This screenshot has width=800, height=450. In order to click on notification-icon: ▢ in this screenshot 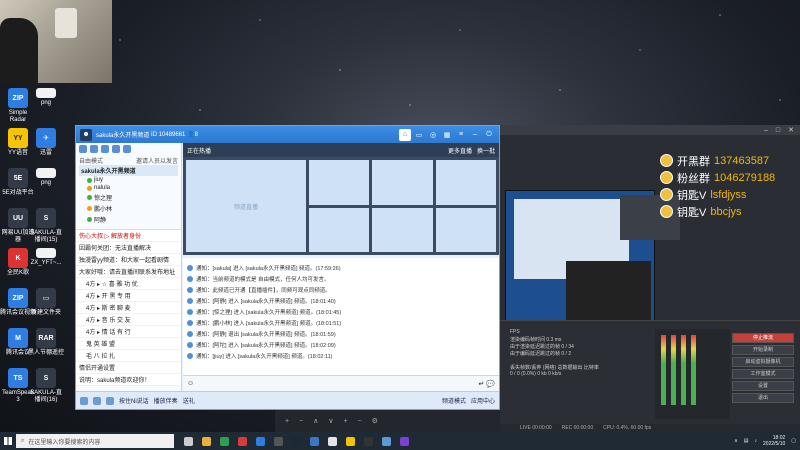, I will do `click(793, 441)`.